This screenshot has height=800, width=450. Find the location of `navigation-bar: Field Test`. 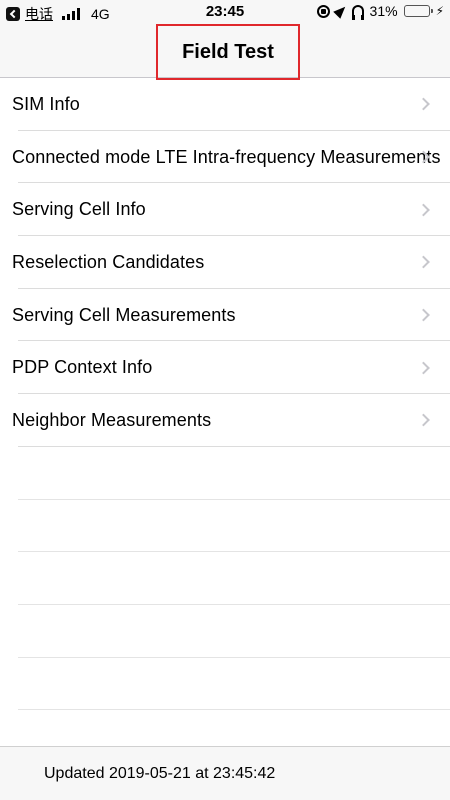

navigation-bar: Field Test is located at coordinates (225, 52).